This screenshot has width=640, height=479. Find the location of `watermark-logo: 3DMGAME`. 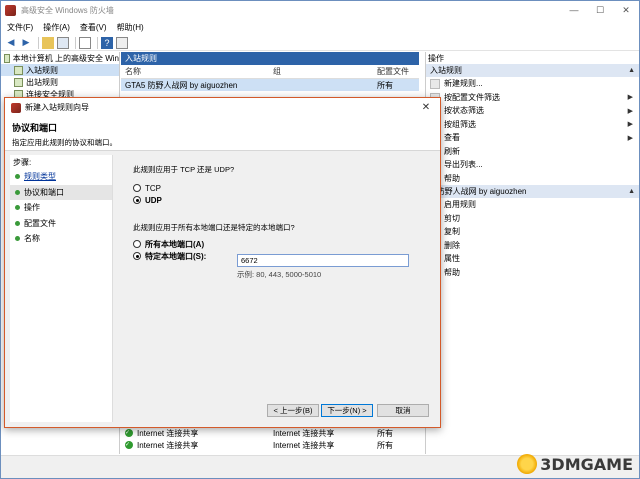

watermark-logo: 3DMGAME is located at coordinates (575, 464).